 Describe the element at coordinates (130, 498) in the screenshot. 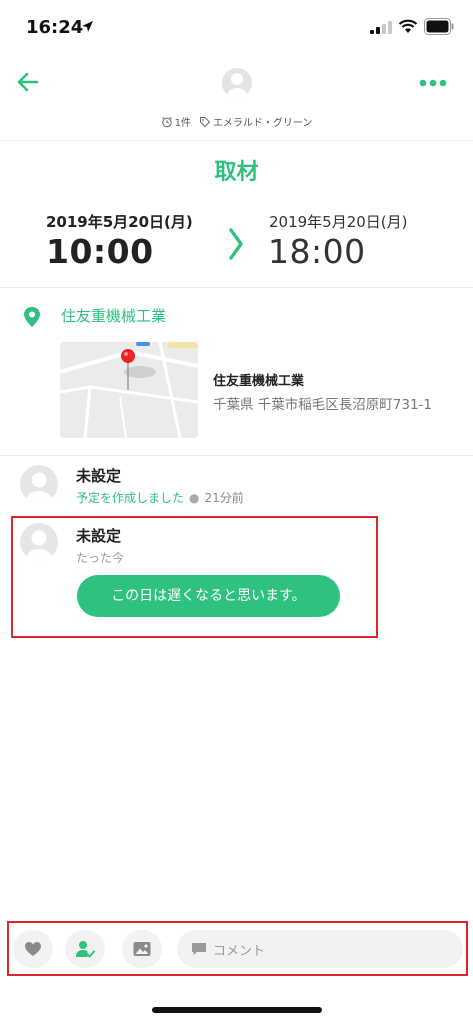

I see `activity-action: 予定を作成しました` at that location.